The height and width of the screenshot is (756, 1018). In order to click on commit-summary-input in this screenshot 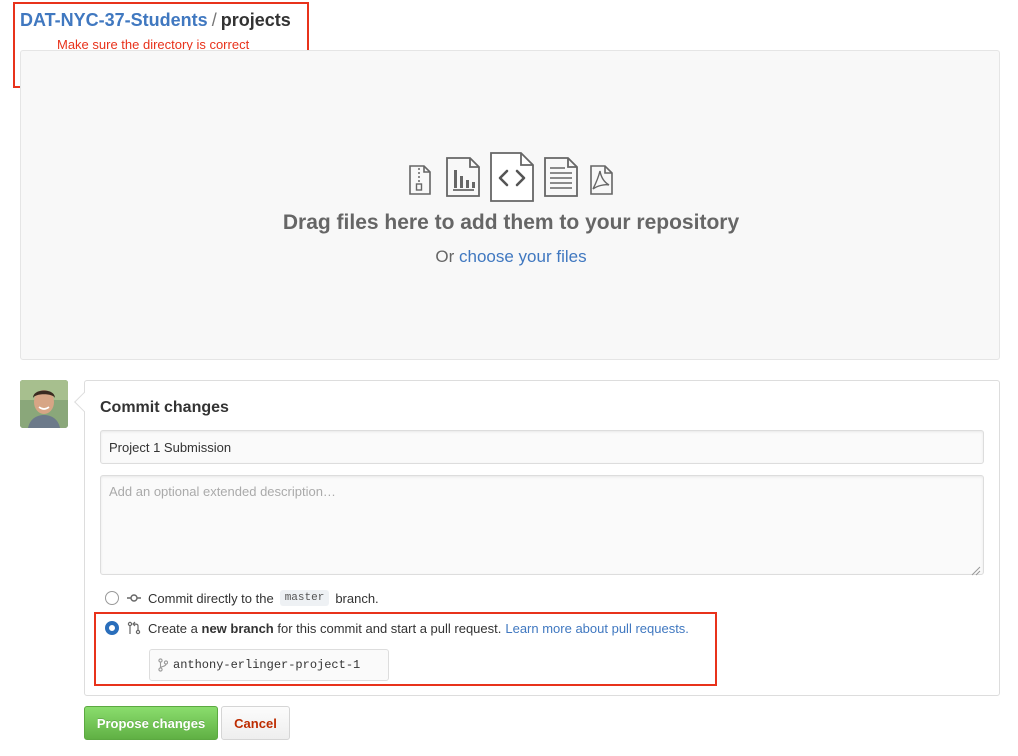, I will do `click(542, 447)`.